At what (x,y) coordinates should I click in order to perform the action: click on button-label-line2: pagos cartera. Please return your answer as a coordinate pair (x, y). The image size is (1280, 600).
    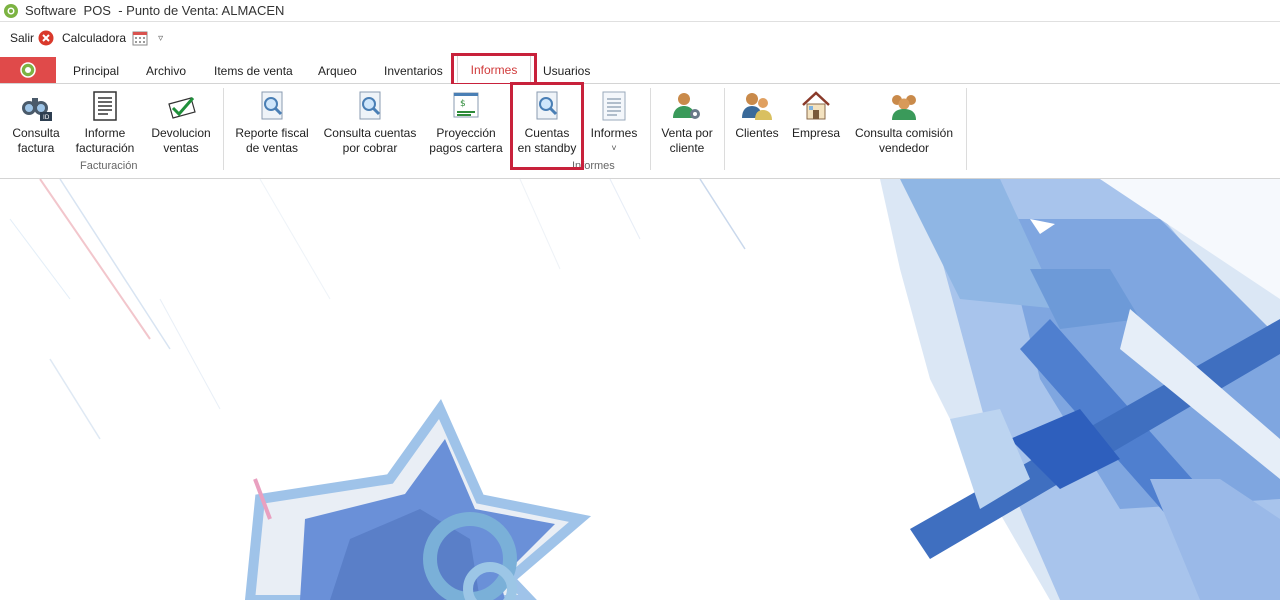
    Looking at the image, I should click on (466, 148).